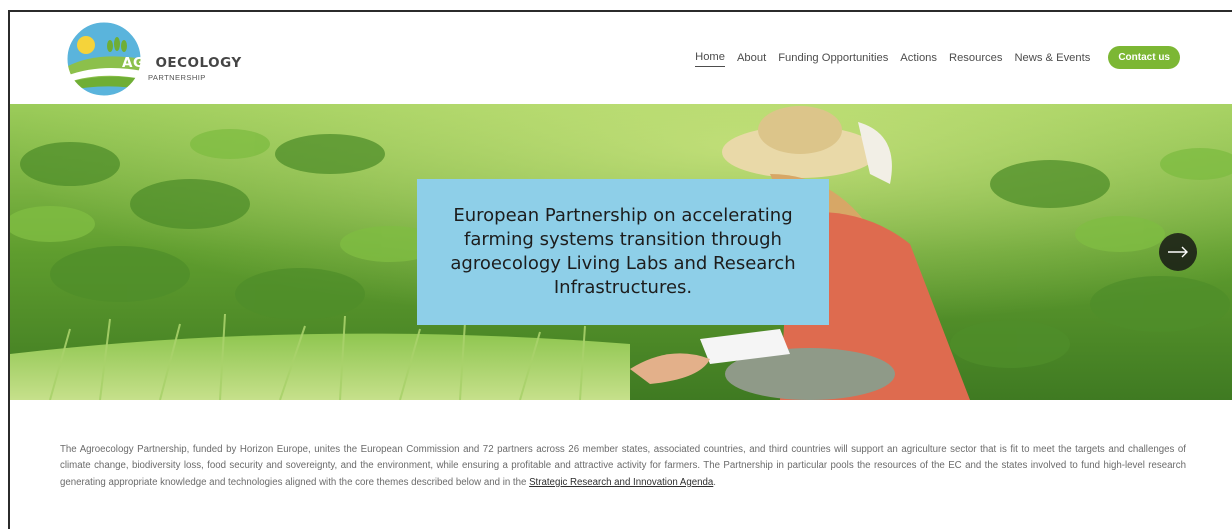 Image resolution: width=1232 pixels, height=529 pixels. What do you see at coordinates (918, 58) in the screenshot?
I see `nav-actions: Actions` at bounding box center [918, 58].